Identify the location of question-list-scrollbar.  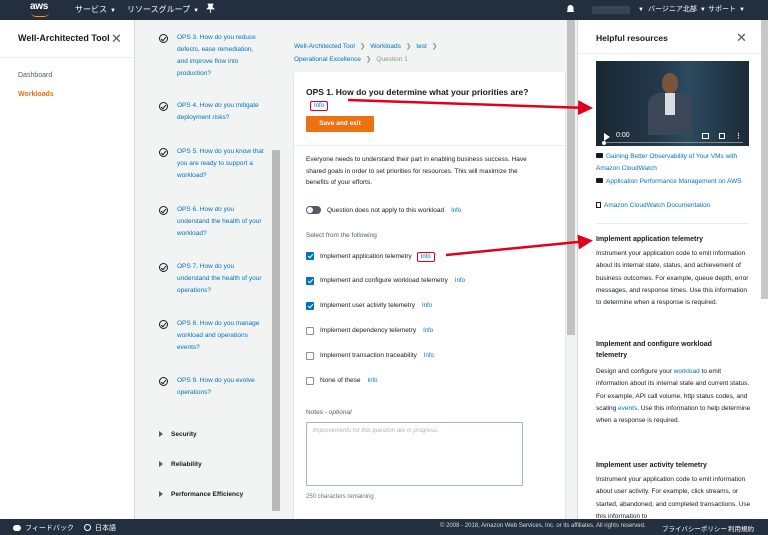
(276, 330).